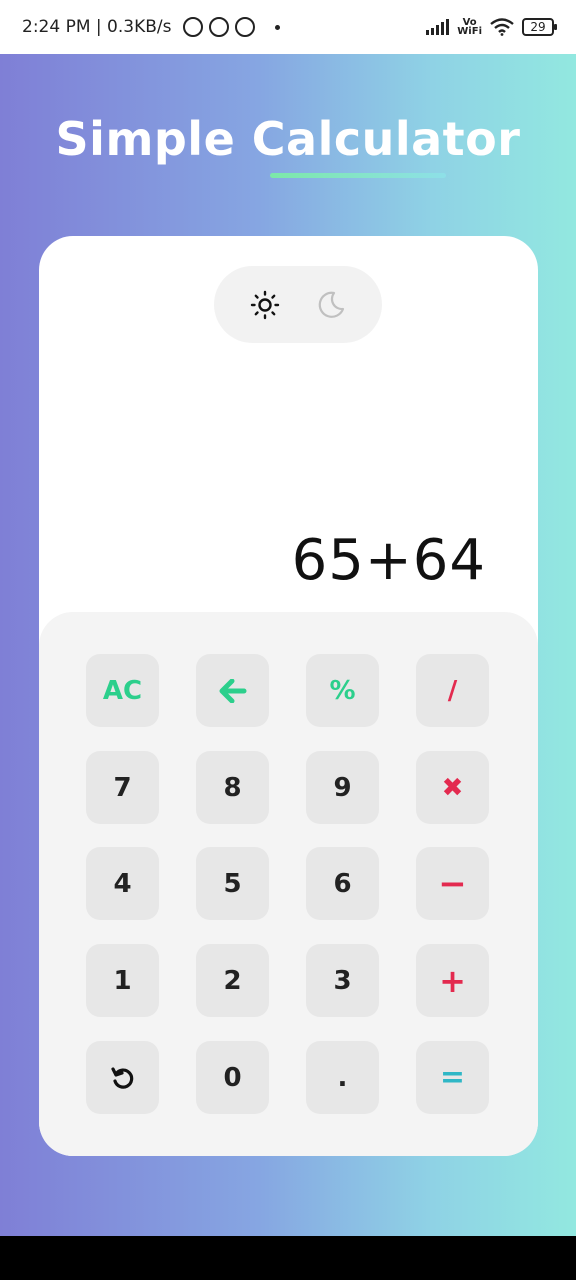 The height and width of the screenshot is (1280, 576). Describe the element at coordinates (278, 27) in the screenshot. I see `notification-dot-icon` at that location.